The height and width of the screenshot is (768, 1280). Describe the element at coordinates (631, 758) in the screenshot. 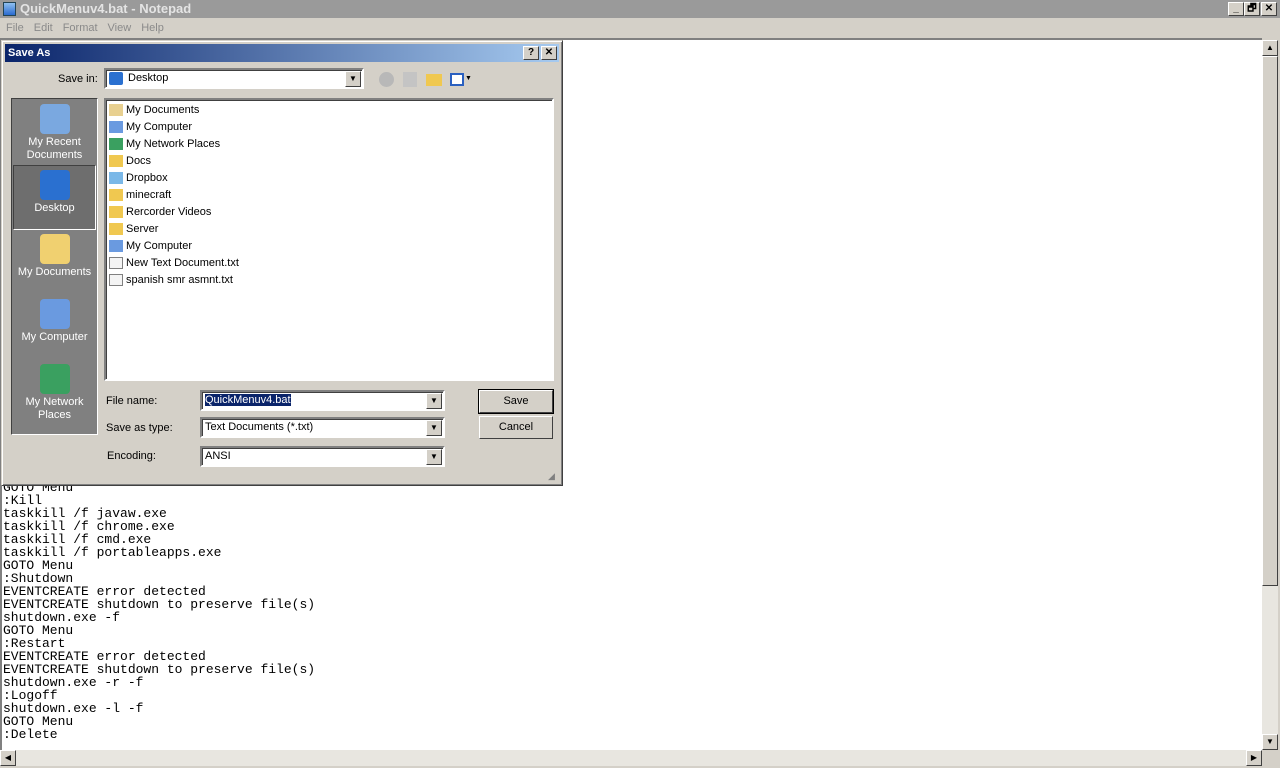

I see `horizontal-scrollbar: ◀ ▶` at that location.